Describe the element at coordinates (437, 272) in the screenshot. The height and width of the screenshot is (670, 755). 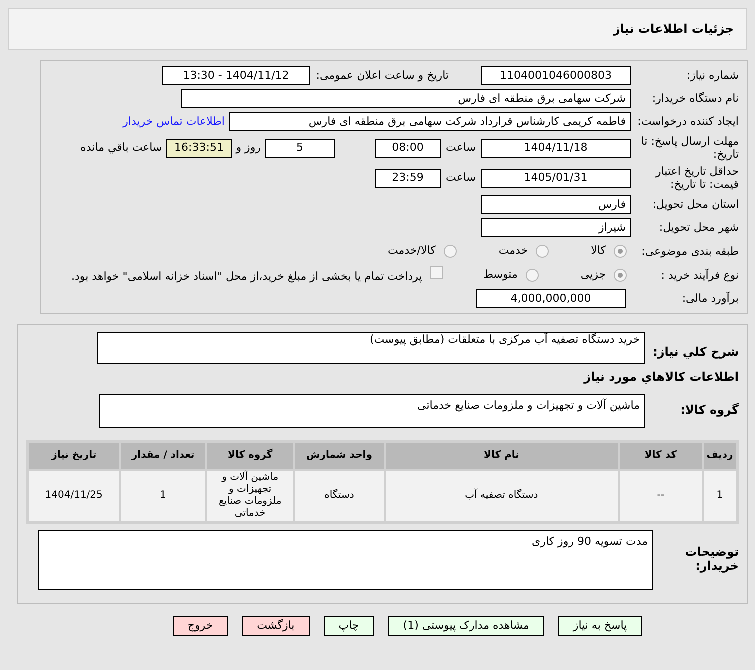
I see `checkbox` at that location.